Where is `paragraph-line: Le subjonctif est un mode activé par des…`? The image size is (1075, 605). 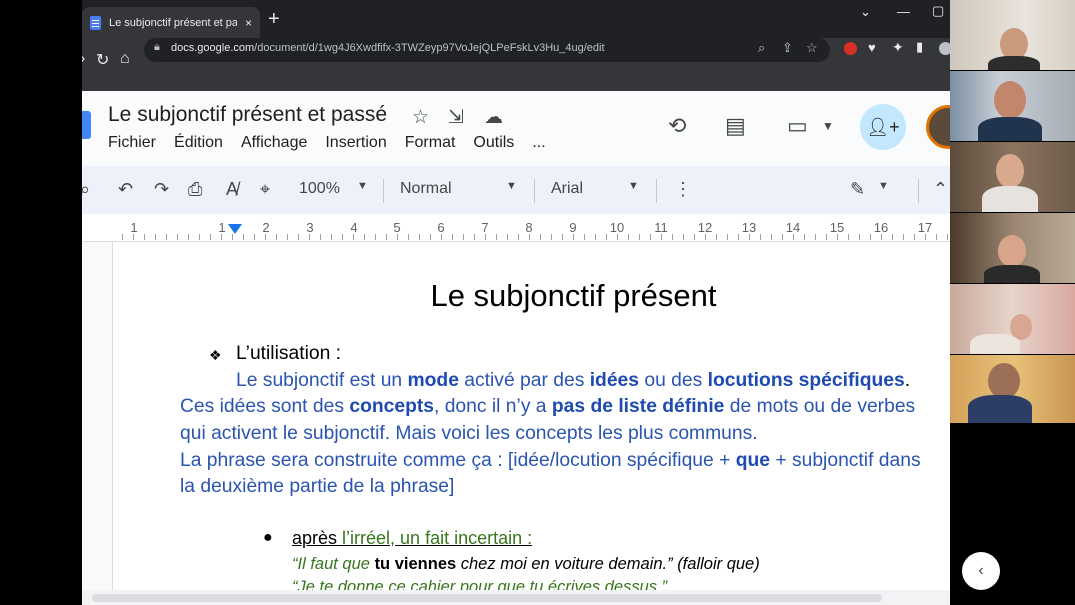
paragraph-line: Le subjonctif est un mode activé par des… is located at coordinates (573, 380).